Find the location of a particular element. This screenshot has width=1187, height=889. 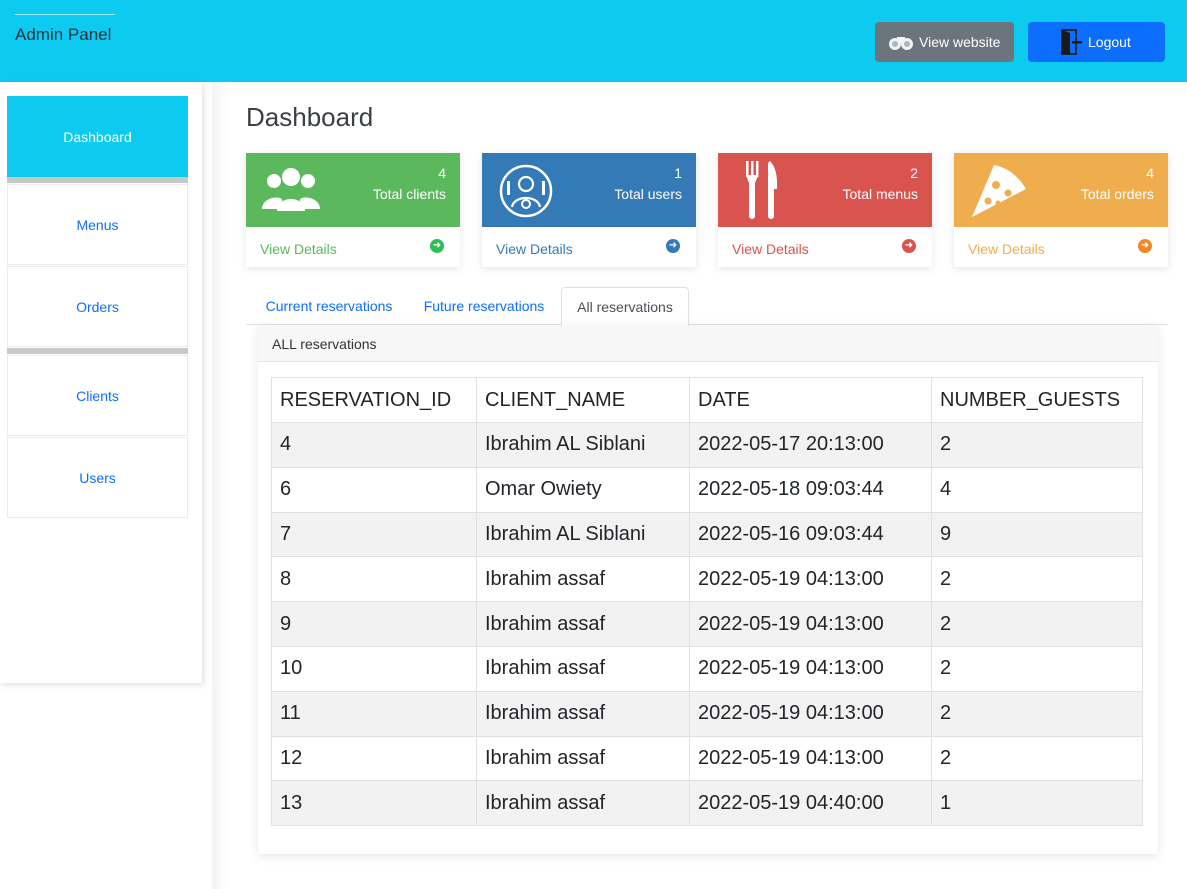

door-exit-icon is located at coordinates (1071, 42).